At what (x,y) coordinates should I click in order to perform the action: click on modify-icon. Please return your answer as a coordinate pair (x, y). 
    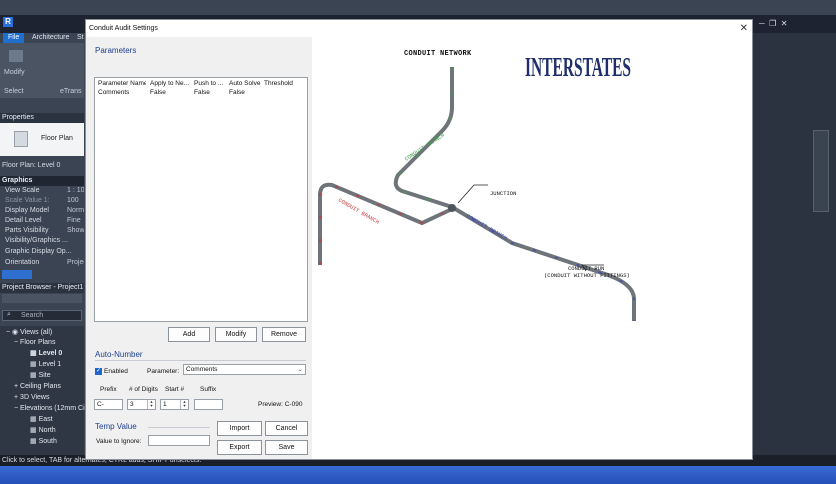
    Looking at the image, I should click on (16, 56).